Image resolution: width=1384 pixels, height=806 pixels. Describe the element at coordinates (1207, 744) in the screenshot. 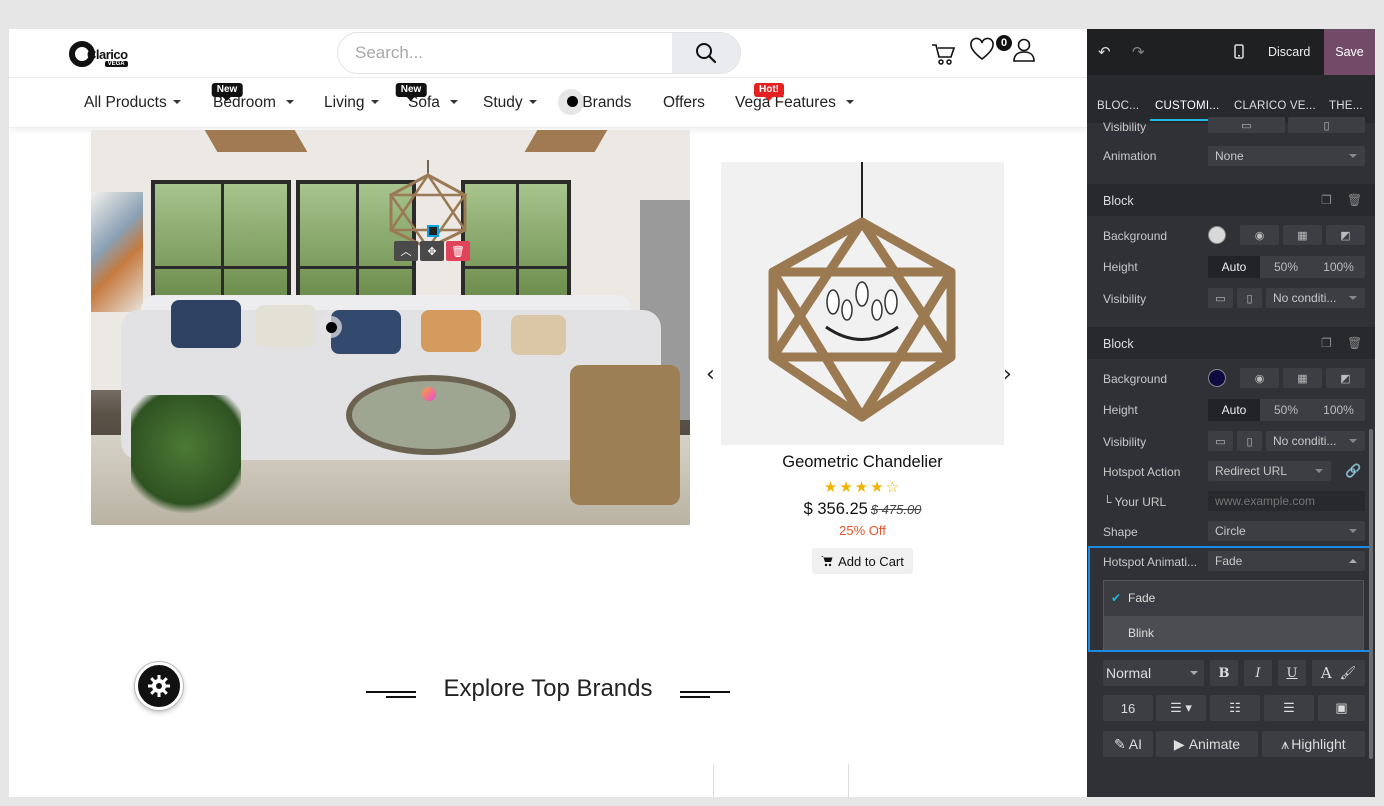

I see `animate-button: ▶ Animate` at that location.